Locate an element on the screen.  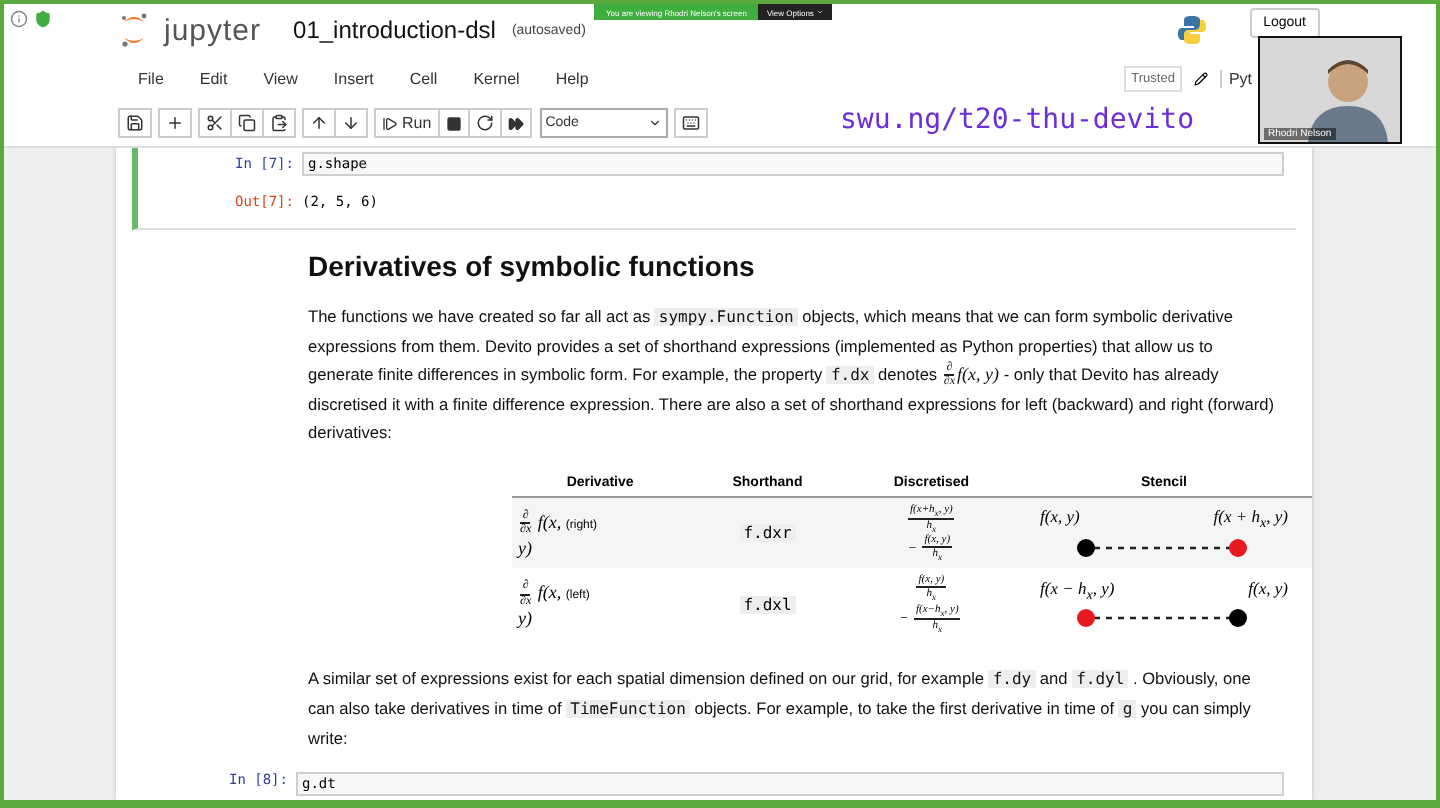
menu-item: File is located at coordinates (151, 78).